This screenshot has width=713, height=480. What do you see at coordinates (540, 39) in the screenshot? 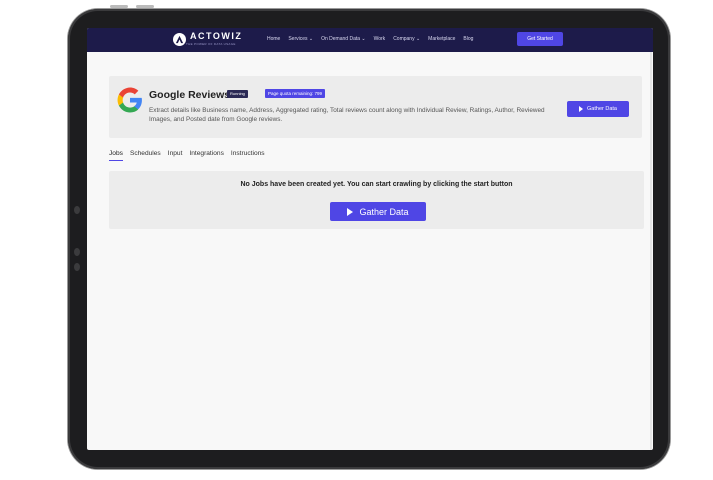
I see `get-started-button: Get Started` at bounding box center [540, 39].